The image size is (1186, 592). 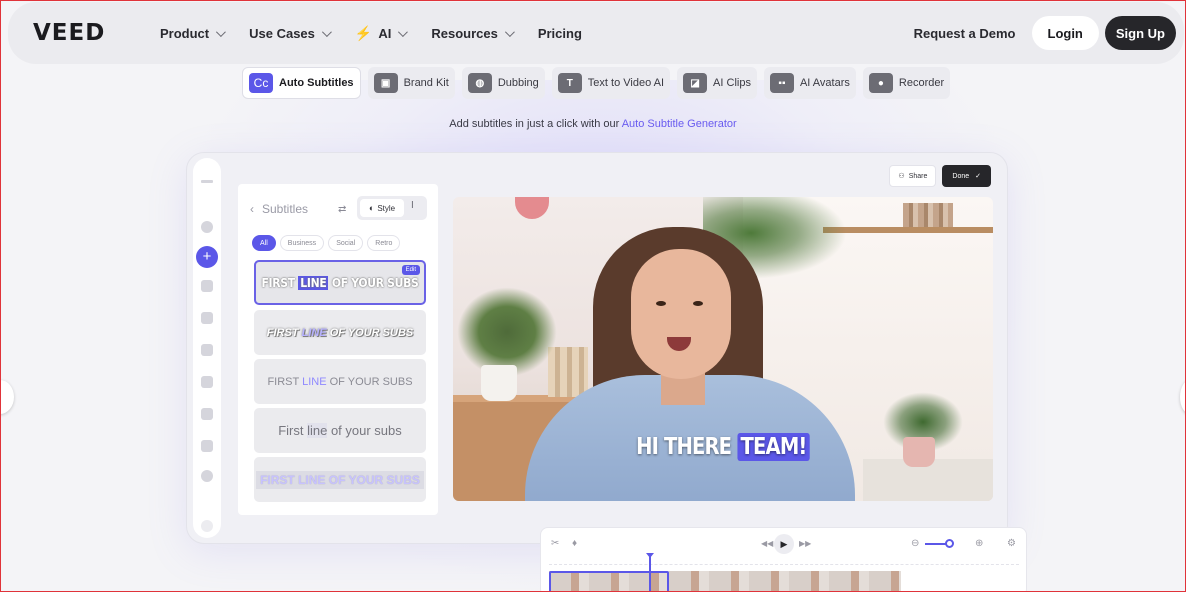 What do you see at coordinates (915, 543) in the screenshot?
I see `zoom-out-icon: ⊖` at bounding box center [915, 543].